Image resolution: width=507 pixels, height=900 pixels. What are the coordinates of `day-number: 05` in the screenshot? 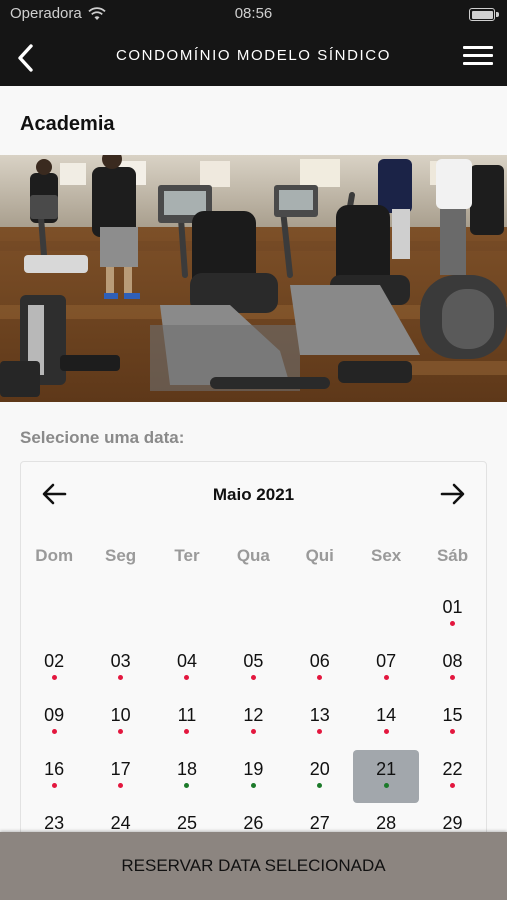 It's located at (253, 661).